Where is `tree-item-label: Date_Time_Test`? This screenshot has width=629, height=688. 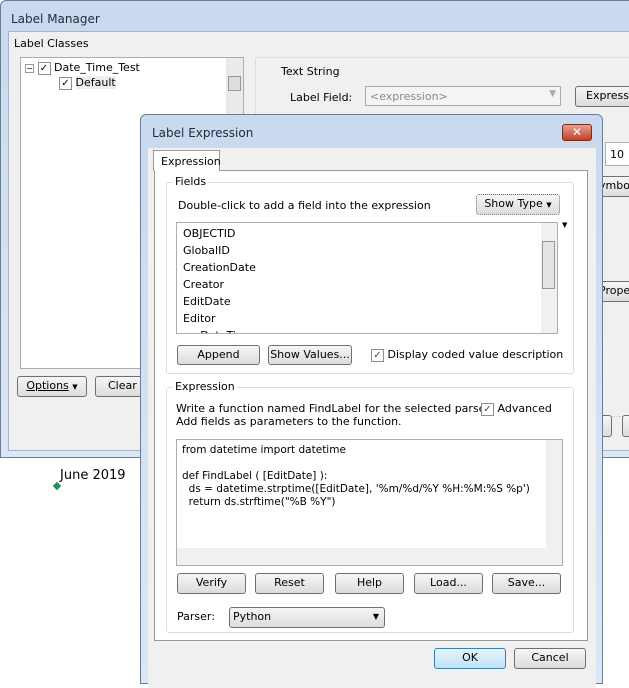 tree-item-label: Date_Time_Test is located at coordinates (97, 67).